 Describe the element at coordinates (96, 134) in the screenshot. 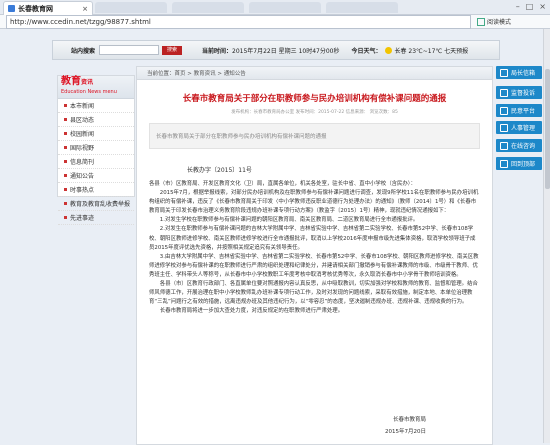

I see `left-nav-item: 校园新闻` at that location.